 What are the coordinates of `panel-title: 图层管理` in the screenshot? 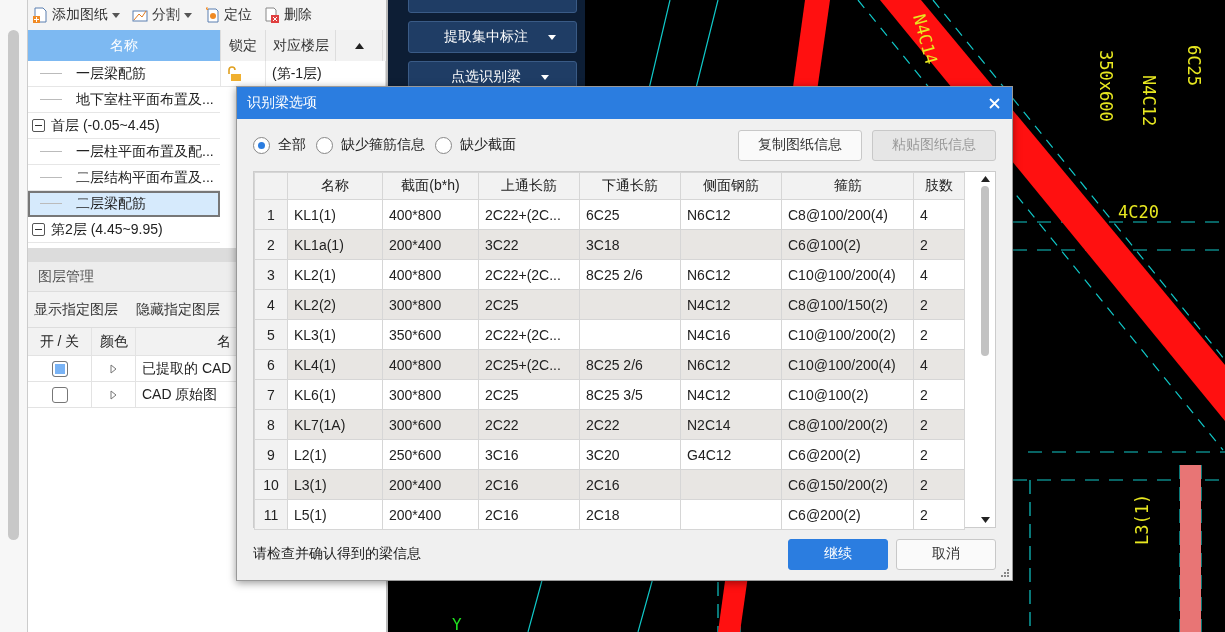 It's located at (66, 276).